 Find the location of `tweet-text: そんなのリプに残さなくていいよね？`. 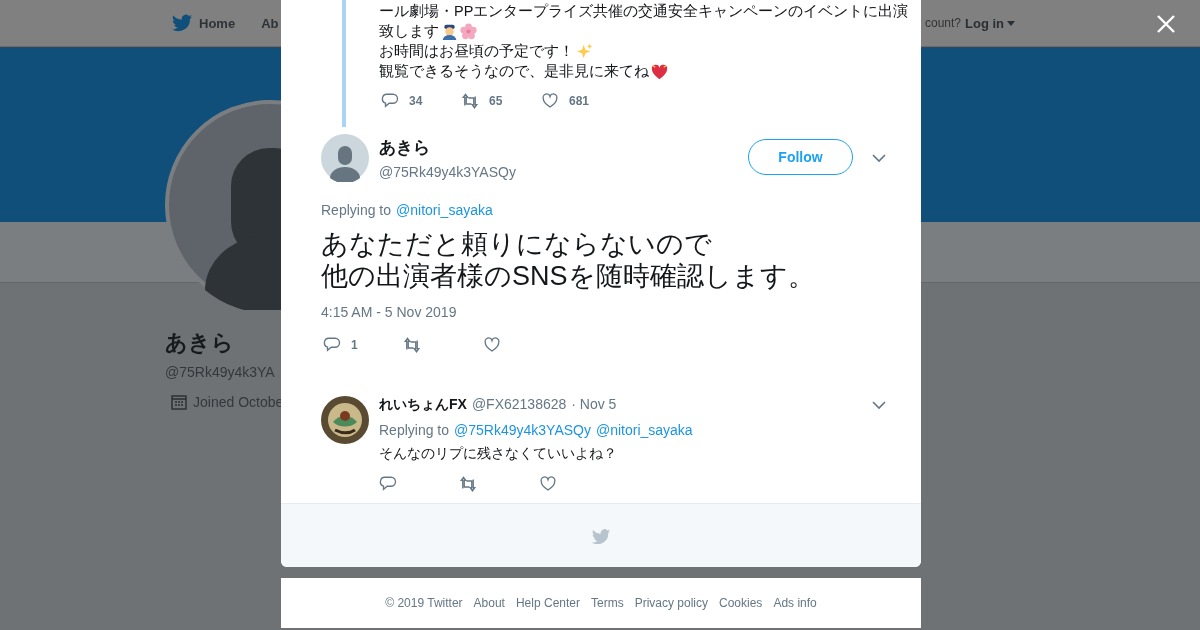

tweet-text: そんなのリプに残さなくていいよね？ is located at coordinates (498, 454).